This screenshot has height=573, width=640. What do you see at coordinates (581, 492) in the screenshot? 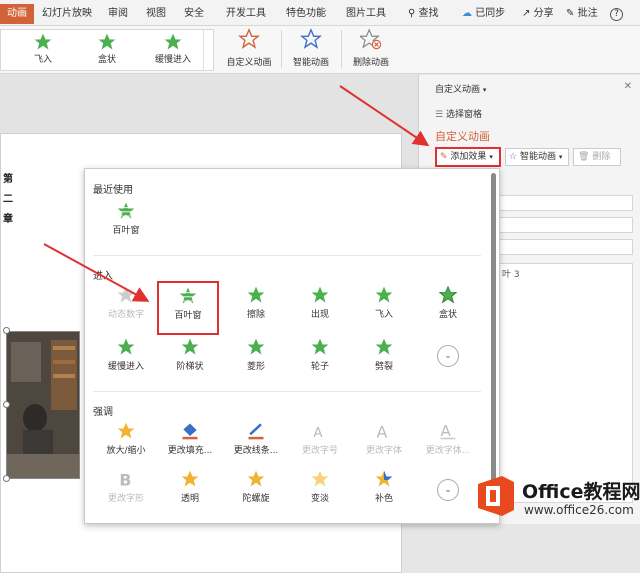
I see `watermark-brand: Office教程网` at bounding box center [581, 492].